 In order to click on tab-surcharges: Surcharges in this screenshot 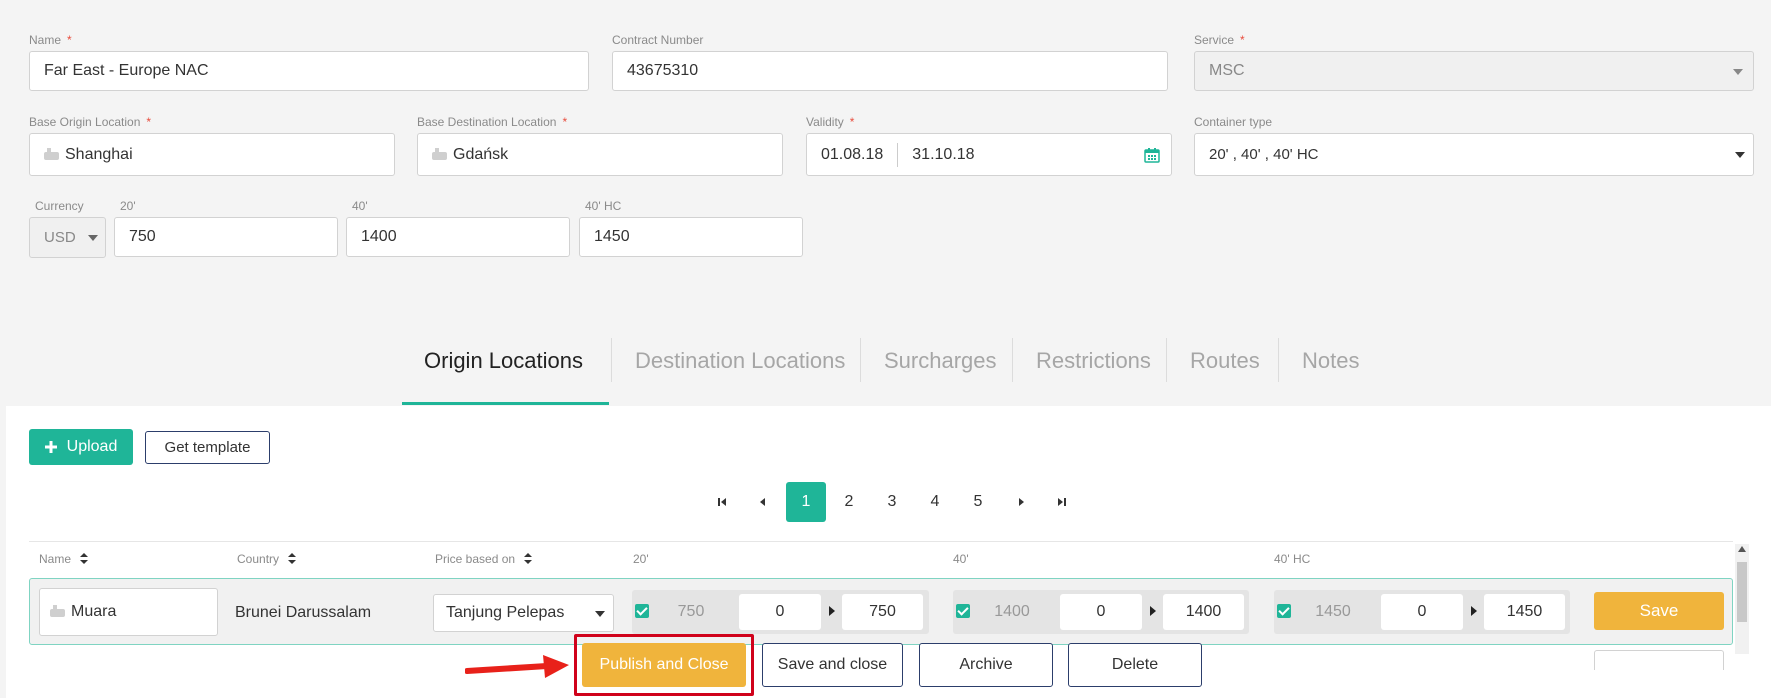, I will do `click(940, 361)`.